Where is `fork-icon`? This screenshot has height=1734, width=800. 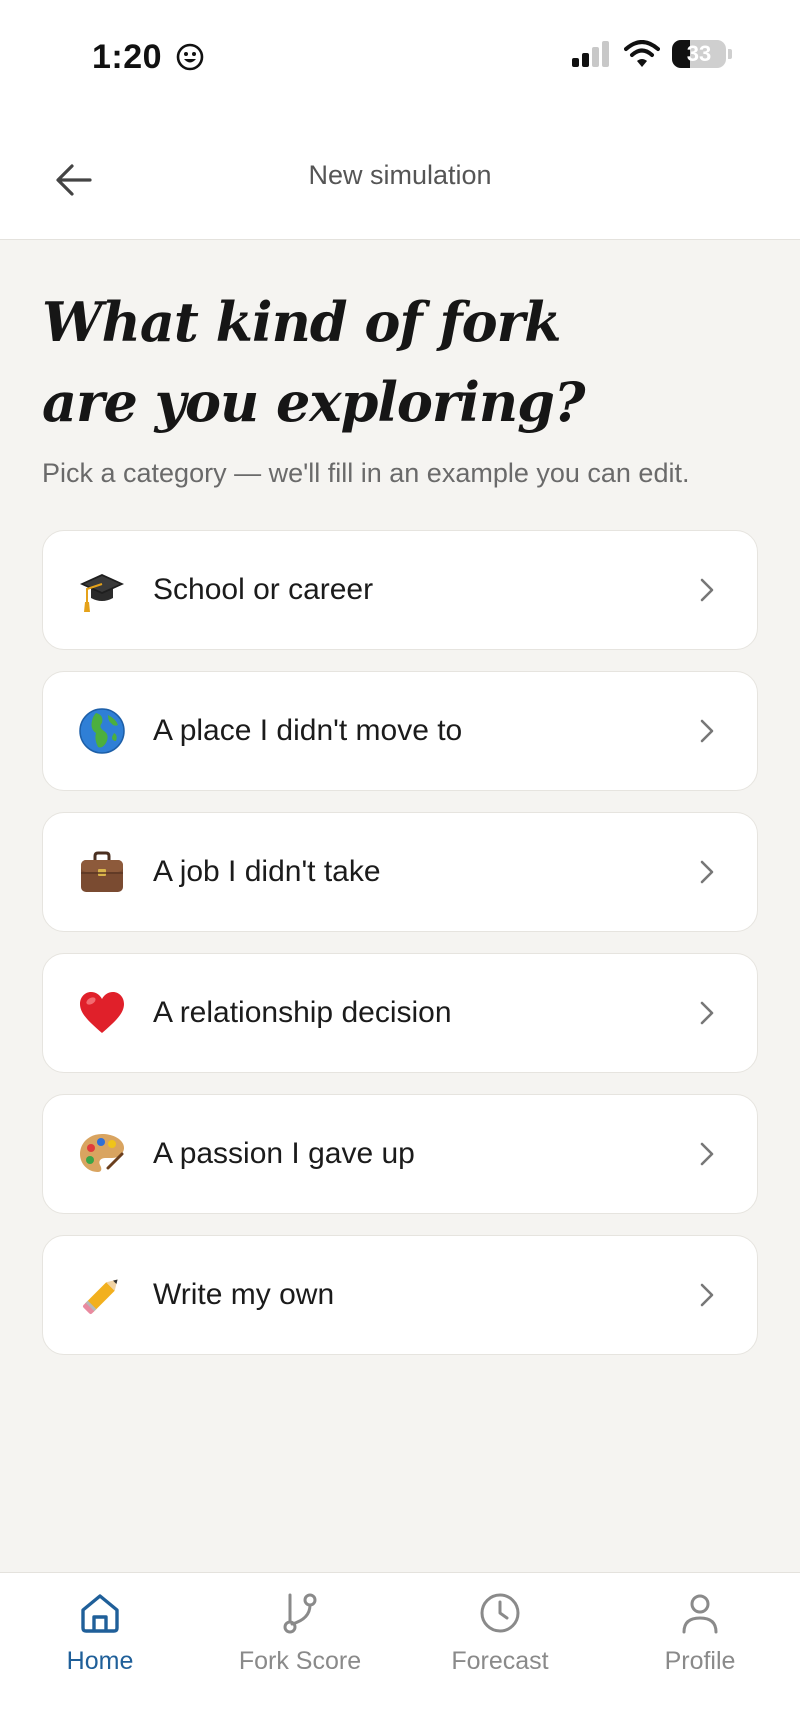
fork-icon is located at coordinates (300, 1613).